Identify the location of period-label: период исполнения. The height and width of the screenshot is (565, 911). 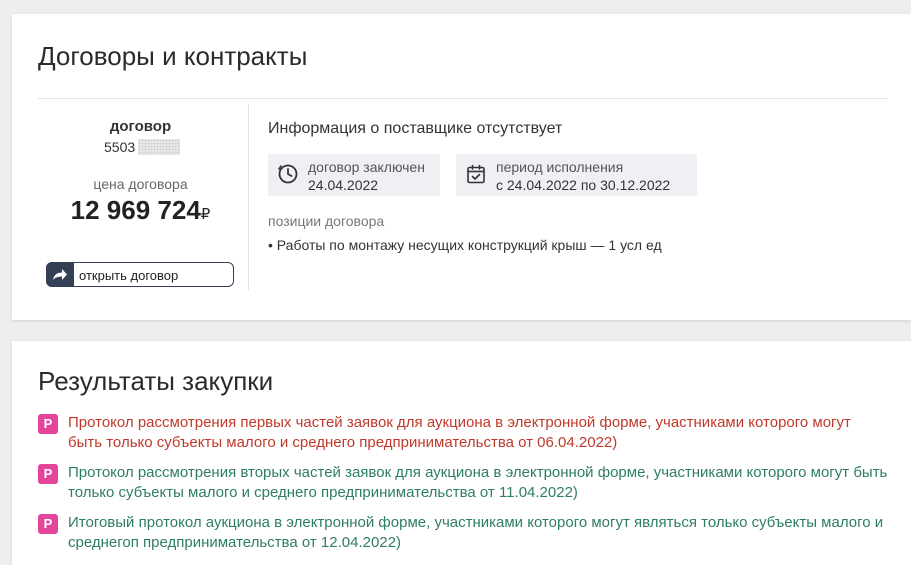
(560, 167).